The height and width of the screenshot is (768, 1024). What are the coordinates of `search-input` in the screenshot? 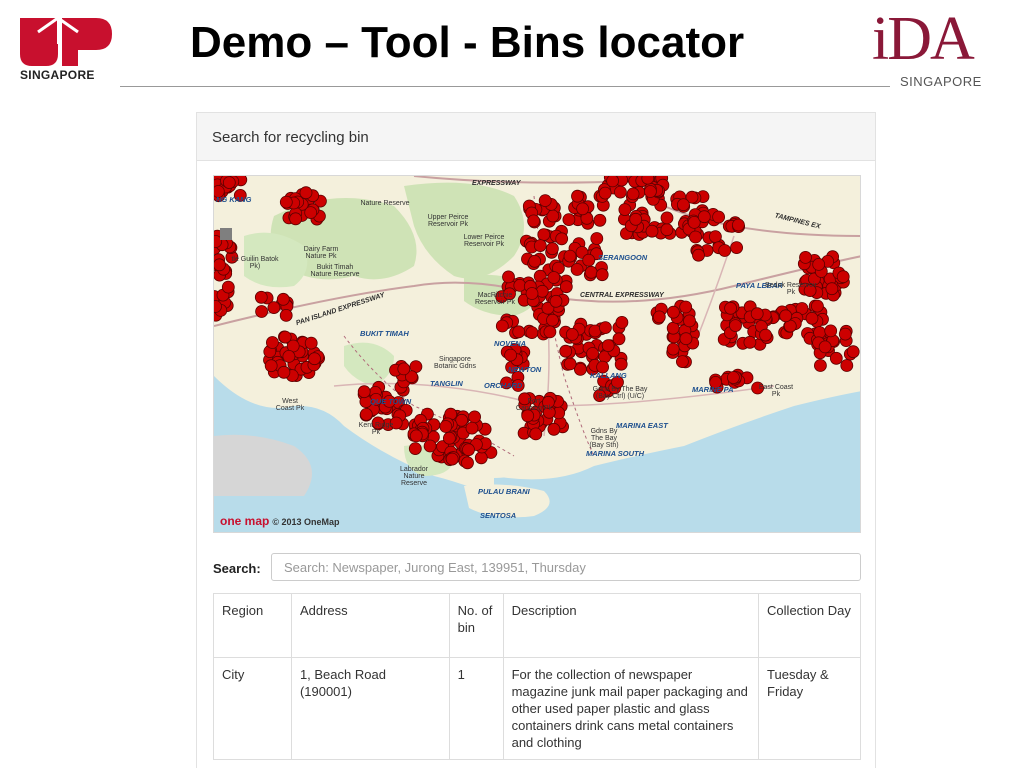 It's located at (566, 567).